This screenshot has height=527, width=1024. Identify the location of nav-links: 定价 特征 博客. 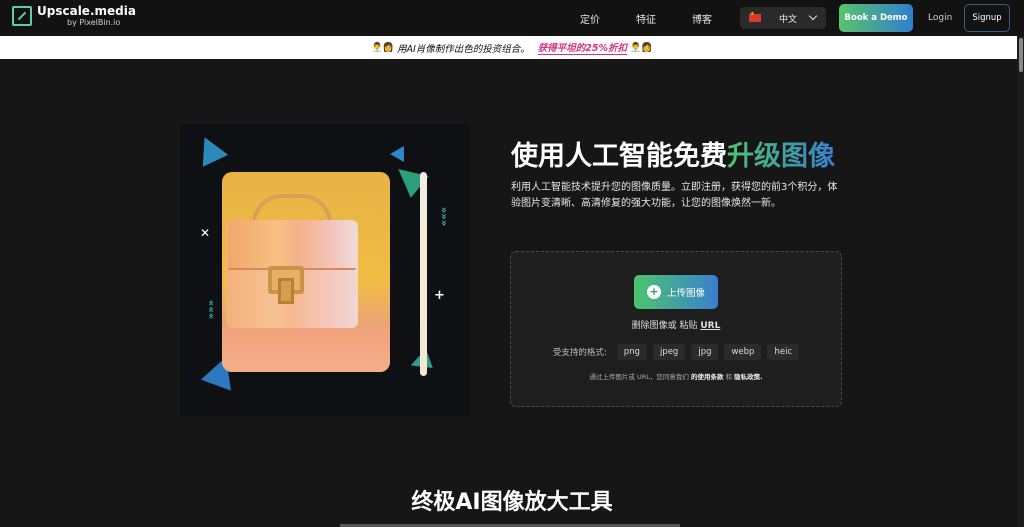
(646, 18).